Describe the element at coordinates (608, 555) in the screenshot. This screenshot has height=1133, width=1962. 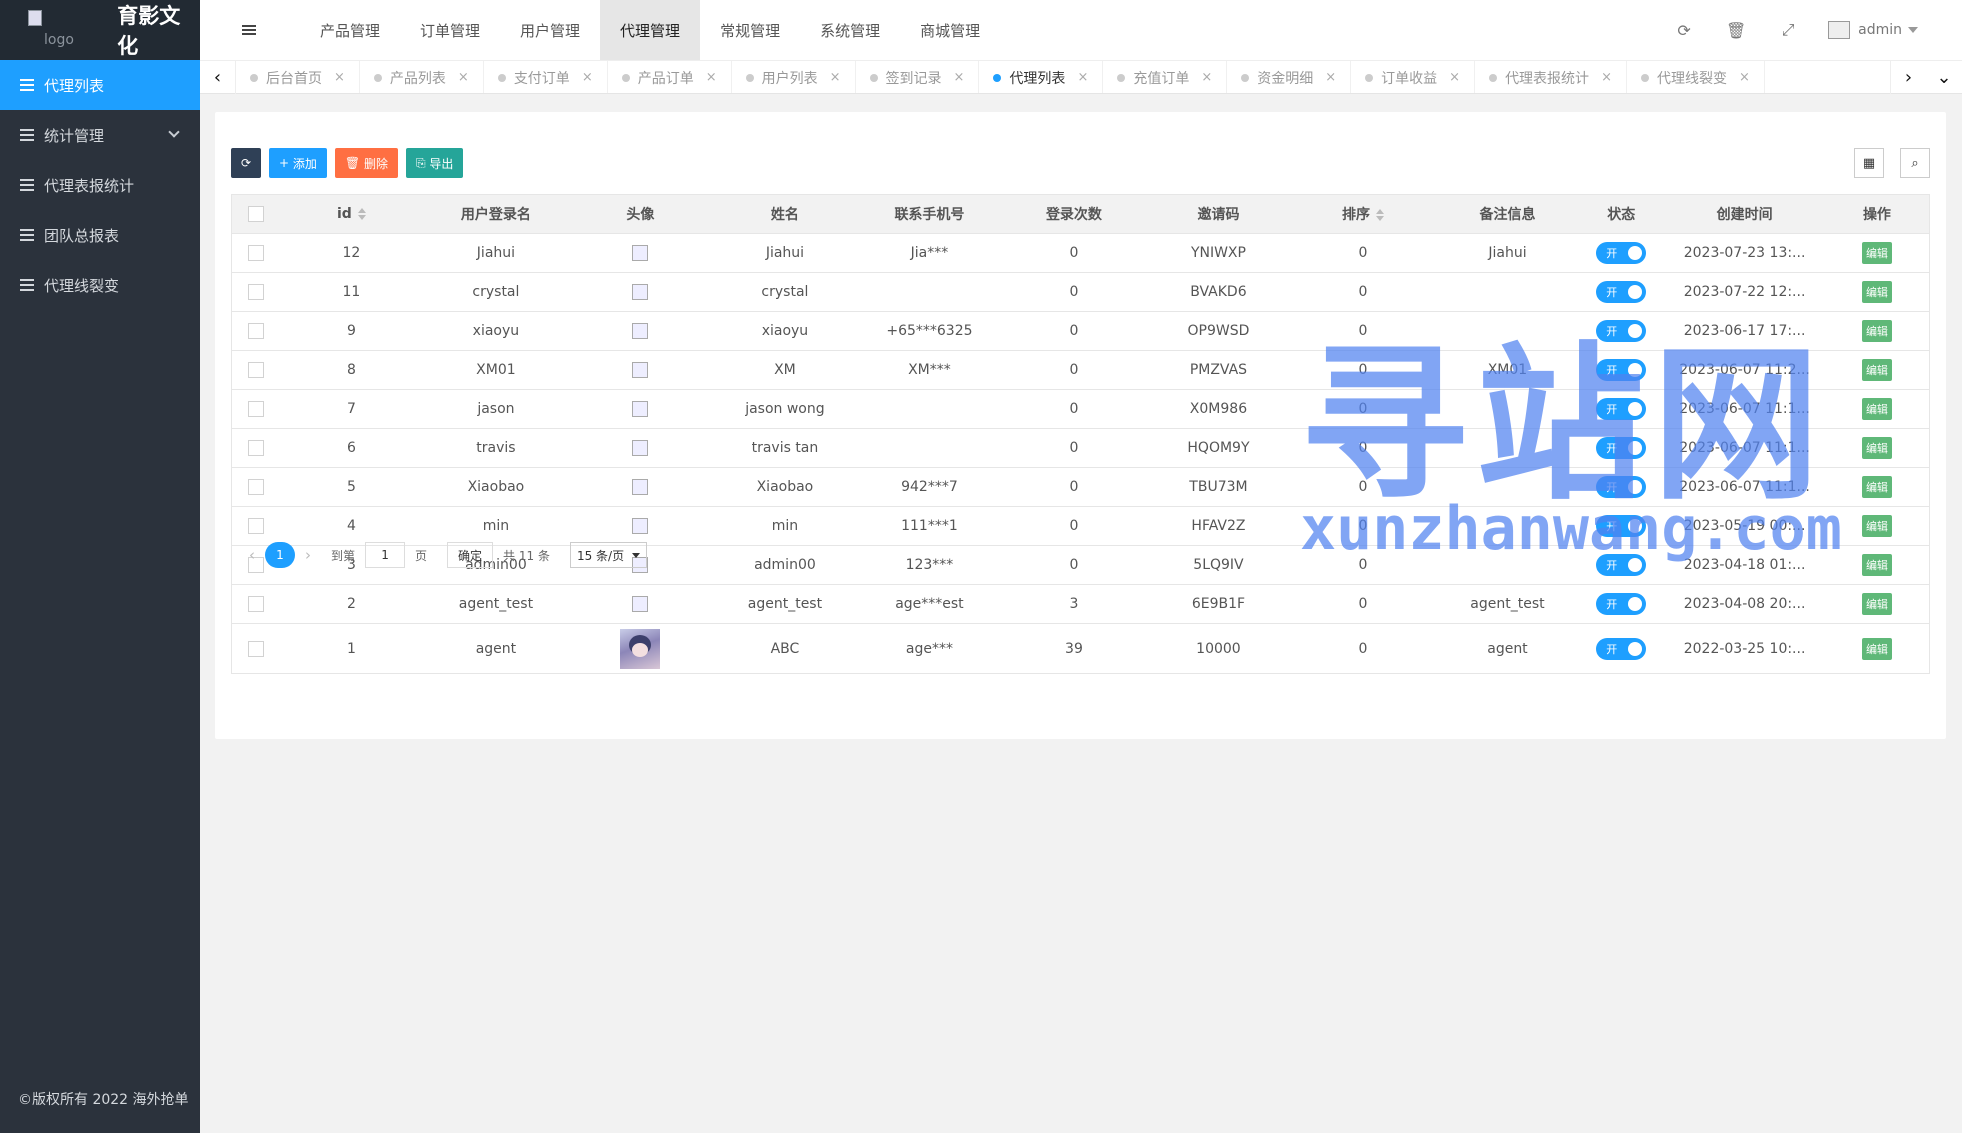
I see `page-size-select: 15 条/页` at that location.